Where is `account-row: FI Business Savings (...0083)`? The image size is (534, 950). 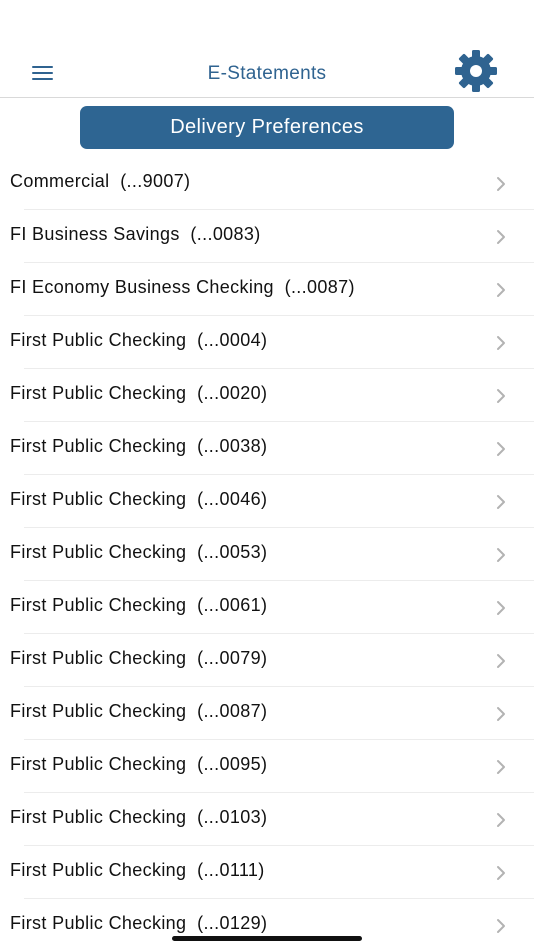 account-row: FI Business Savings (...0083) is located at coordinates (267, 236).